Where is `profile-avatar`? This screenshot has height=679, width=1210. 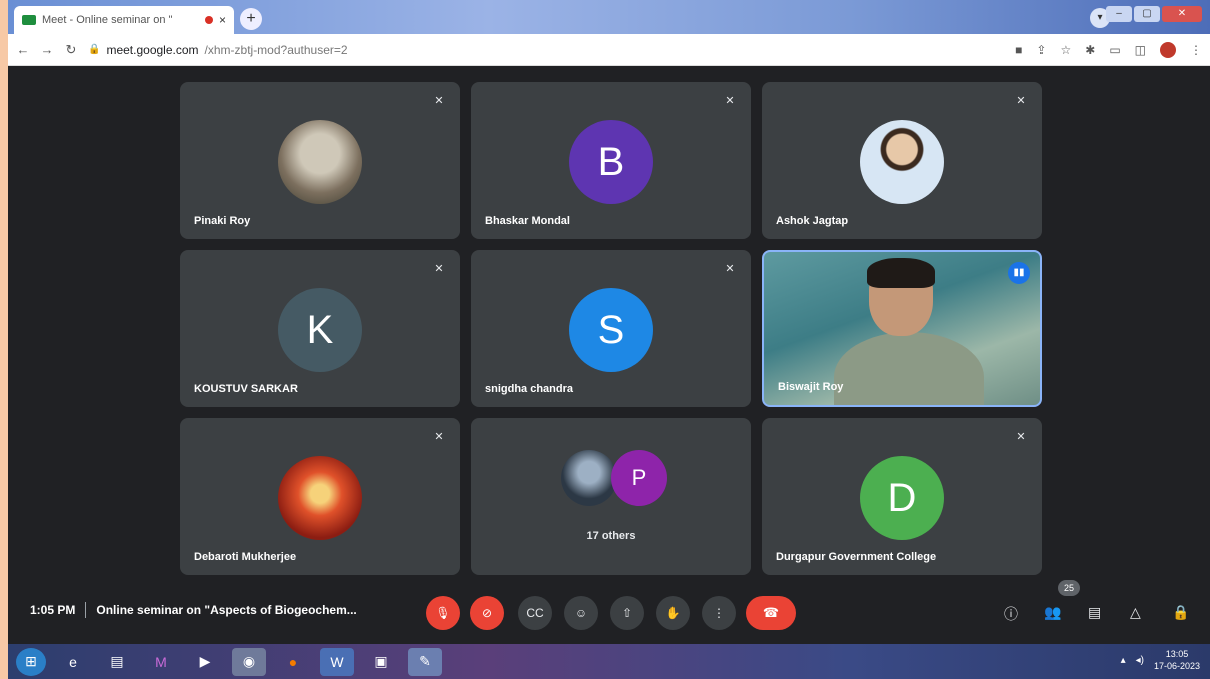 profile-avatar is located at coordinates (1168, 49).